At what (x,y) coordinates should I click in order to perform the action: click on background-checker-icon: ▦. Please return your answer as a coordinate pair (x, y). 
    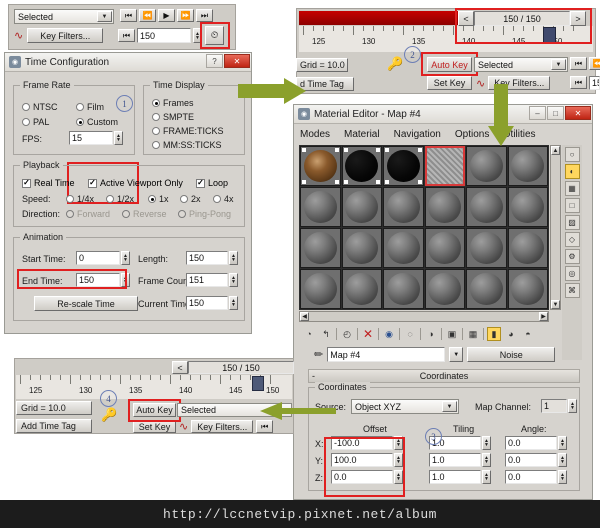
    Looking at the image, I should click on (572, 188).